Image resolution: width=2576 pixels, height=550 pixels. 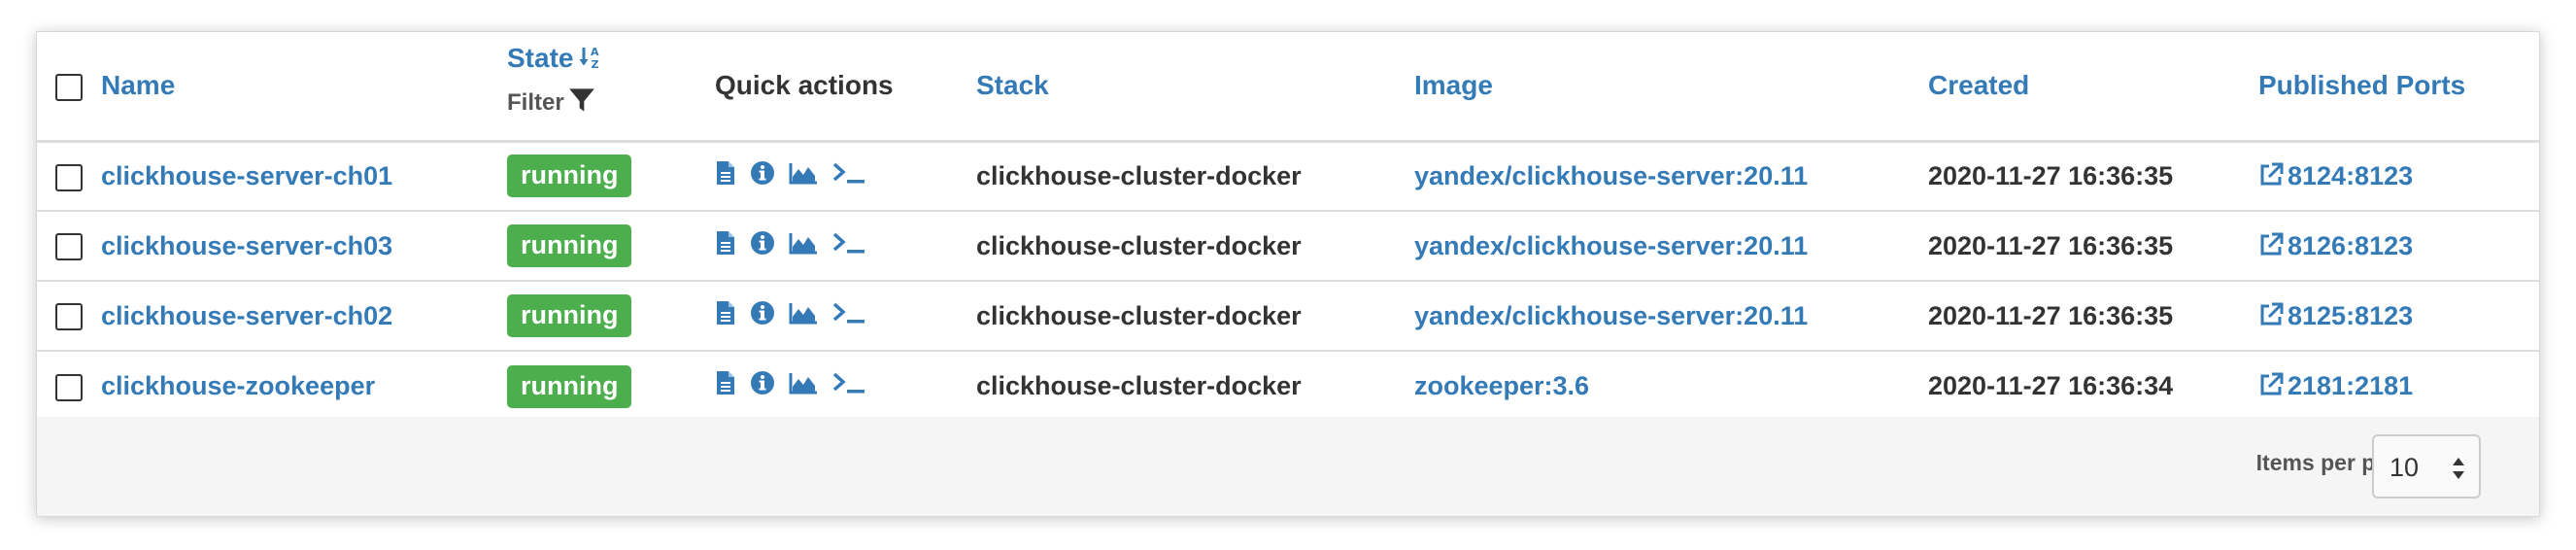 I want to click on items-per-page-value: 10, so click(x=2405, y=467).